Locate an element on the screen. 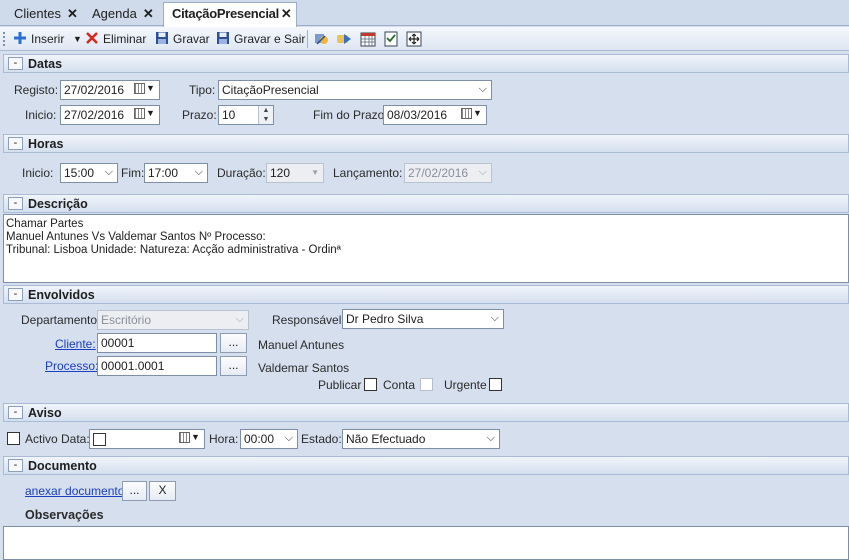 The image size is (849, 560). anexar-documento-link: anexar documento is located at coordinates (74, 491).